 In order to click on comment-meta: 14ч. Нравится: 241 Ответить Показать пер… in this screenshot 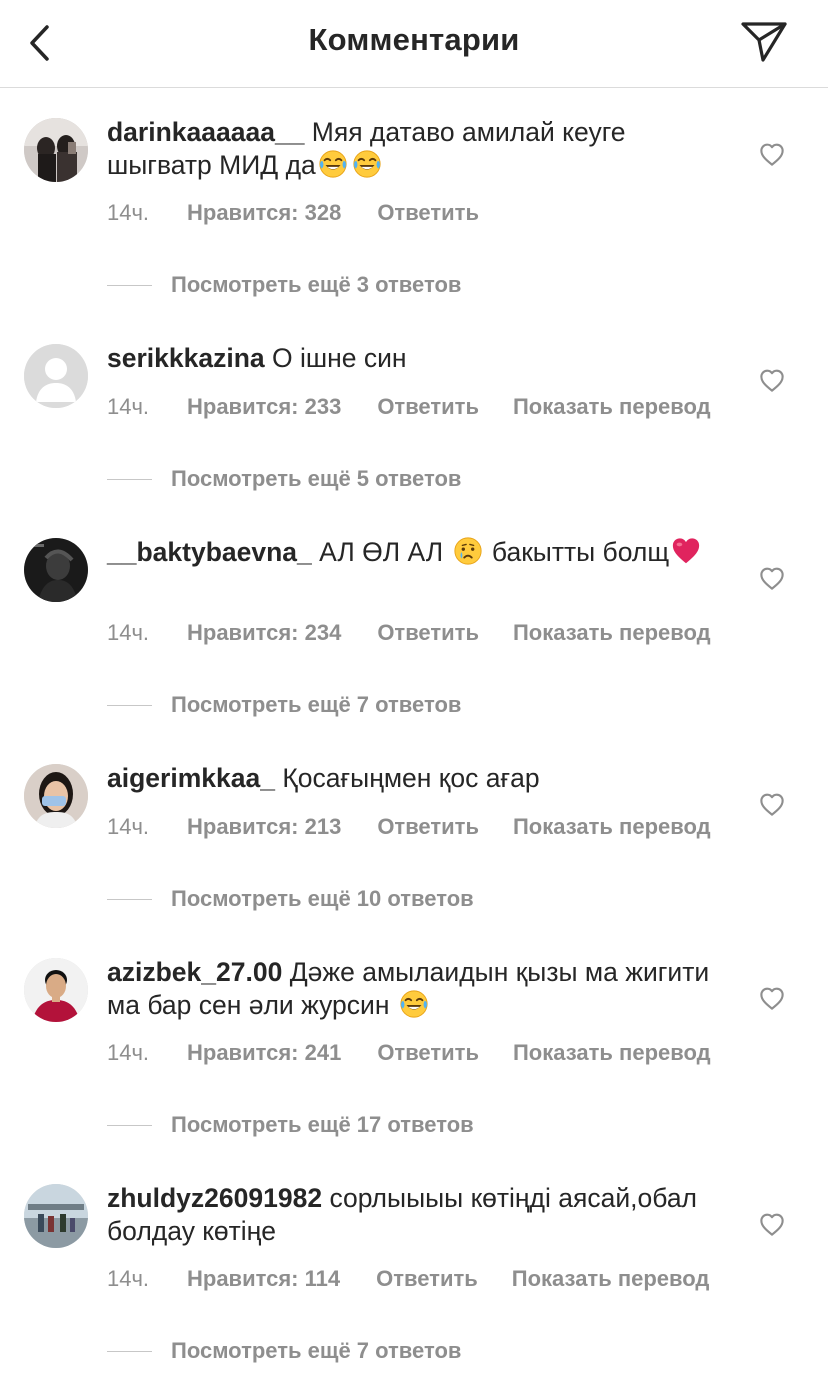, I will do `click(409, 1053)`.